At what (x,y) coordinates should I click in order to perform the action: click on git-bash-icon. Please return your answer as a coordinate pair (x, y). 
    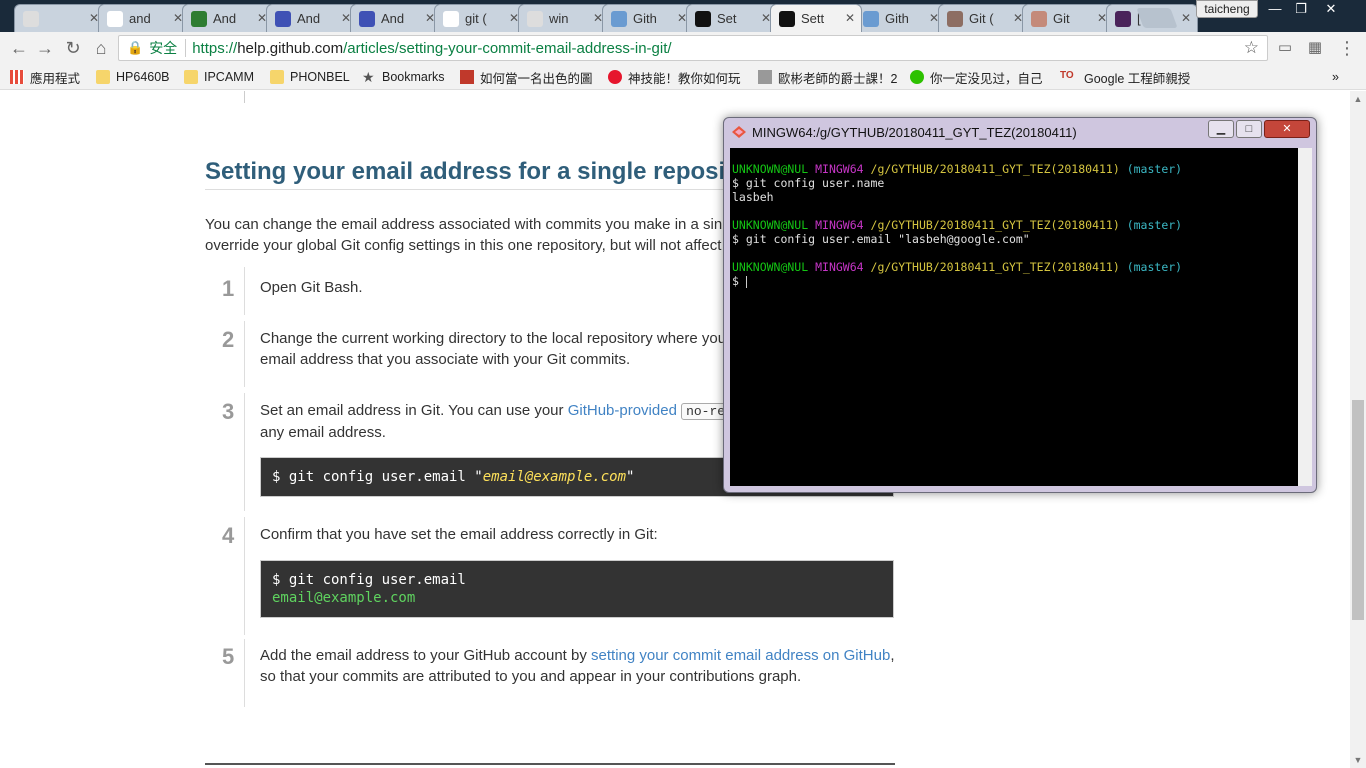
    Looking at the image, I should click on (739, 132).